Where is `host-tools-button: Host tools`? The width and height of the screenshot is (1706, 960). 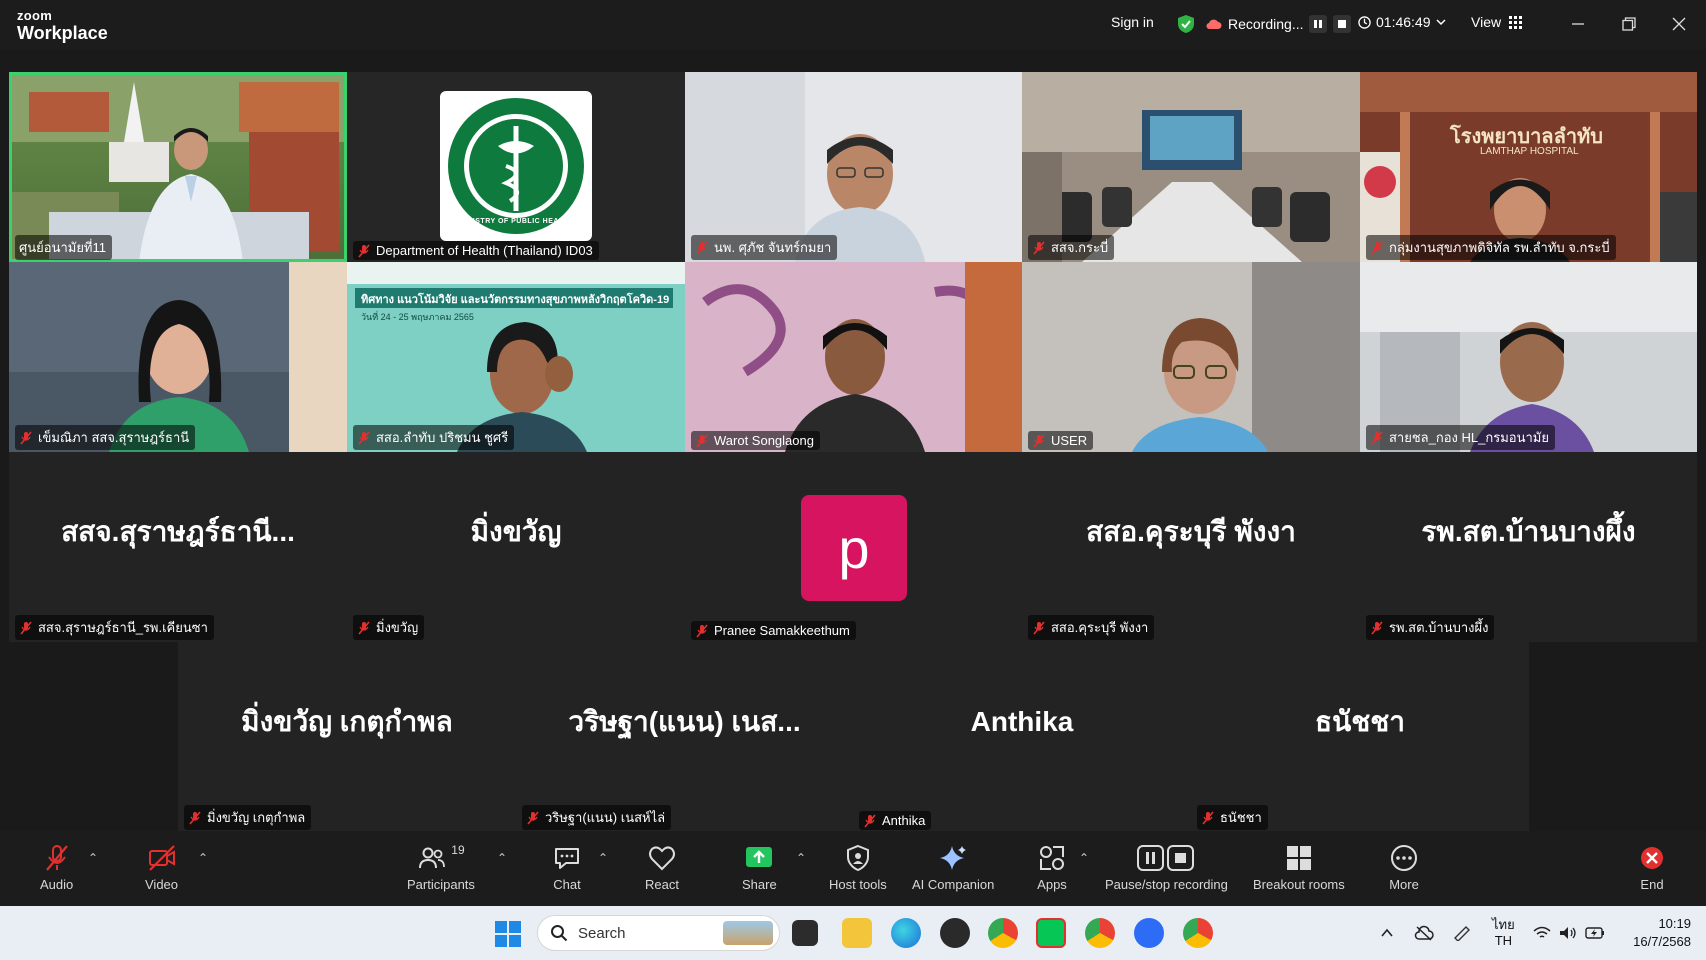
host-tools-button: Host tools is located at coordinates (858, 867).